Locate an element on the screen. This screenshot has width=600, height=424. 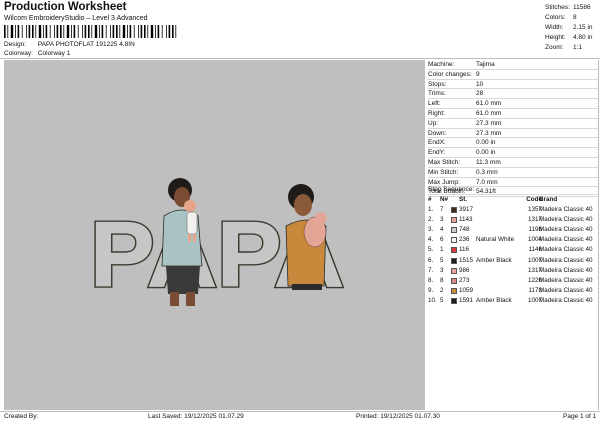
stitch-count: 3917 is located at coordinates (466, 210).